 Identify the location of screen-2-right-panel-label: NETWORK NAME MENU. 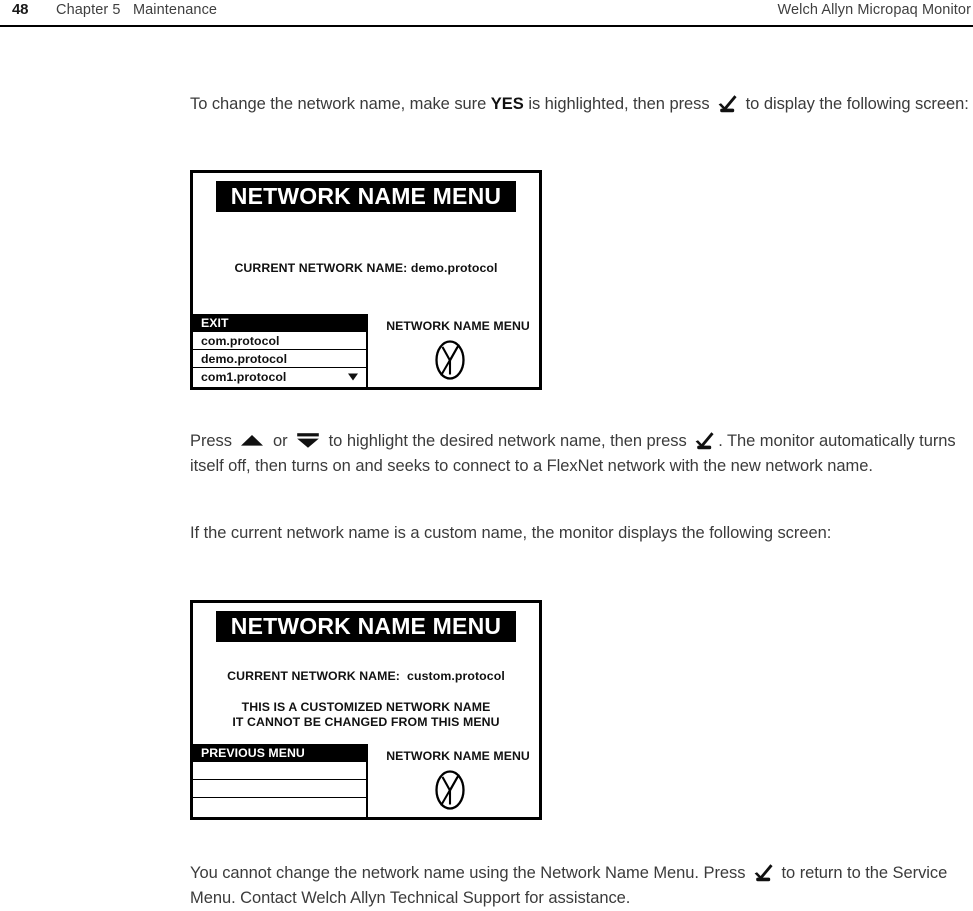
(458, 756).